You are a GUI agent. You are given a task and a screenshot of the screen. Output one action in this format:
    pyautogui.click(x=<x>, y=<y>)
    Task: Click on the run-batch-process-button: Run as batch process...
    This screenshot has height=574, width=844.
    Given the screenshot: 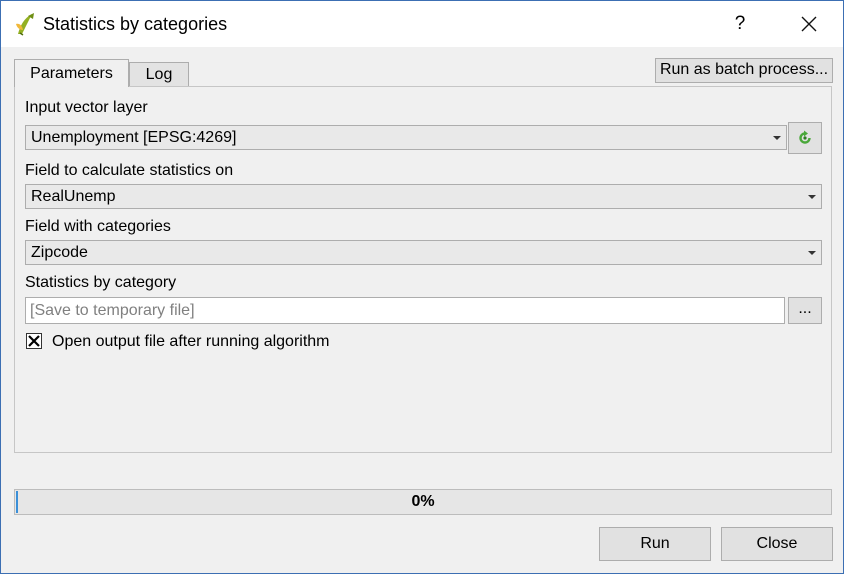 What is the action you would take?
    pyautogui.click(x=744, y=70)
    